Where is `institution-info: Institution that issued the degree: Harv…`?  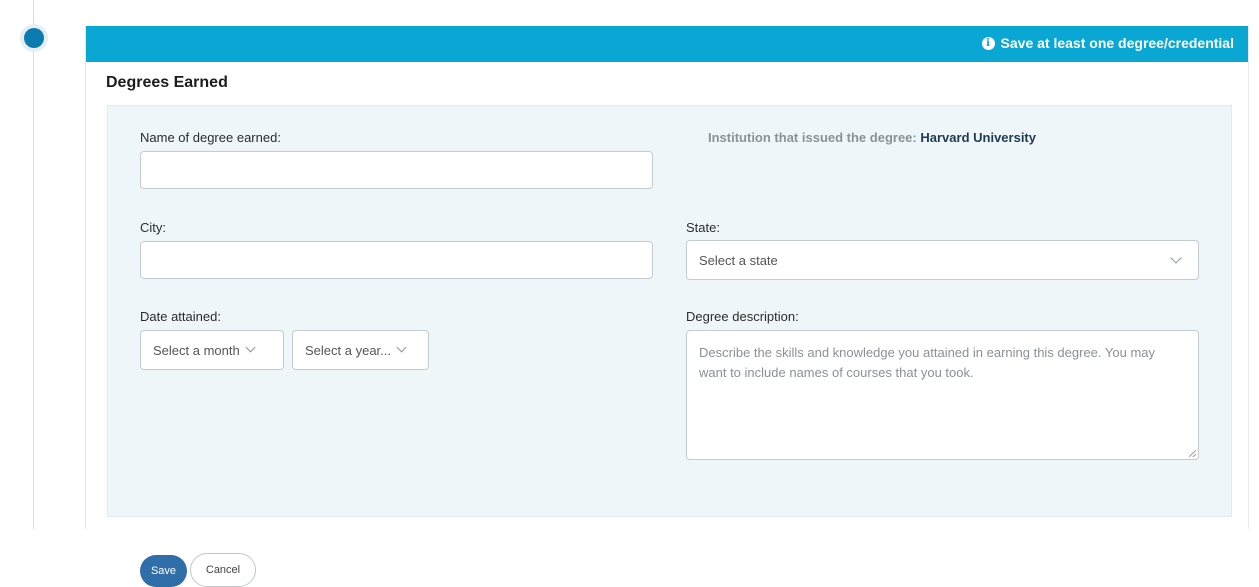 institution-info: Institution that issued the degree: Harv… is located at coordinates (872, 137).